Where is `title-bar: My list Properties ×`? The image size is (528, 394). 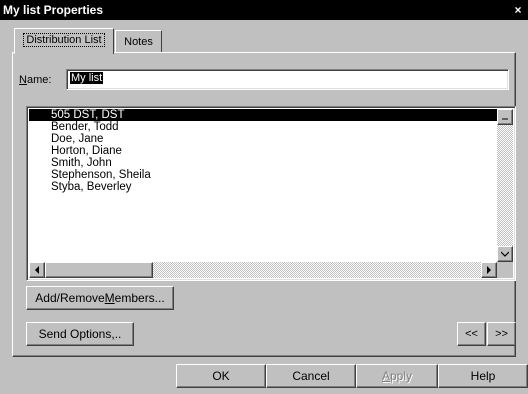
title-bar: My list Properties × is located at coordinates (264, 10).